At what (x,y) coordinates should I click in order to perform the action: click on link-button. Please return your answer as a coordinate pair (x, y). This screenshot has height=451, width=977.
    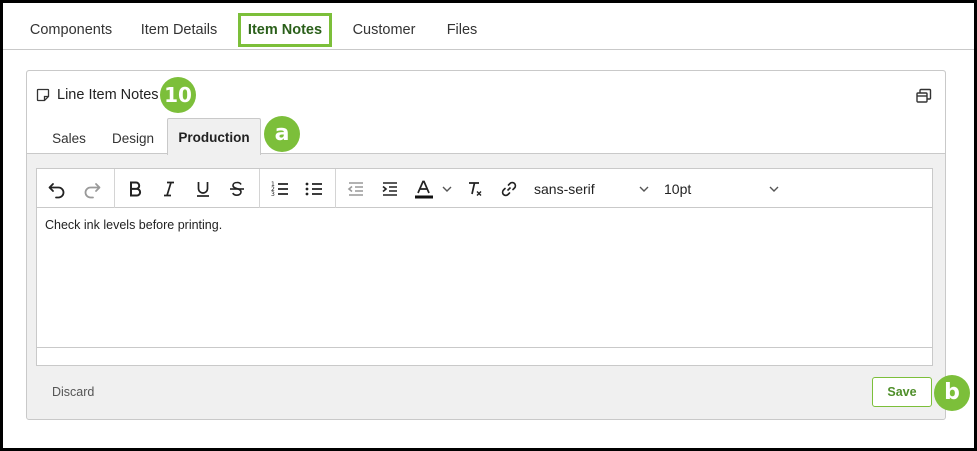
    Looking at the image, I should click on (509, 189).